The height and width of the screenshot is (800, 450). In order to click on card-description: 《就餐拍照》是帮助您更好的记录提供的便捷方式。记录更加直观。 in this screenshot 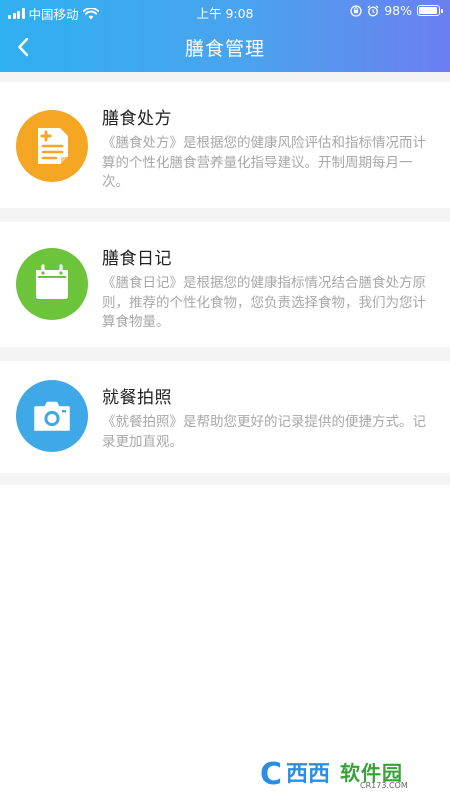, I will do `click(264, 432)`.